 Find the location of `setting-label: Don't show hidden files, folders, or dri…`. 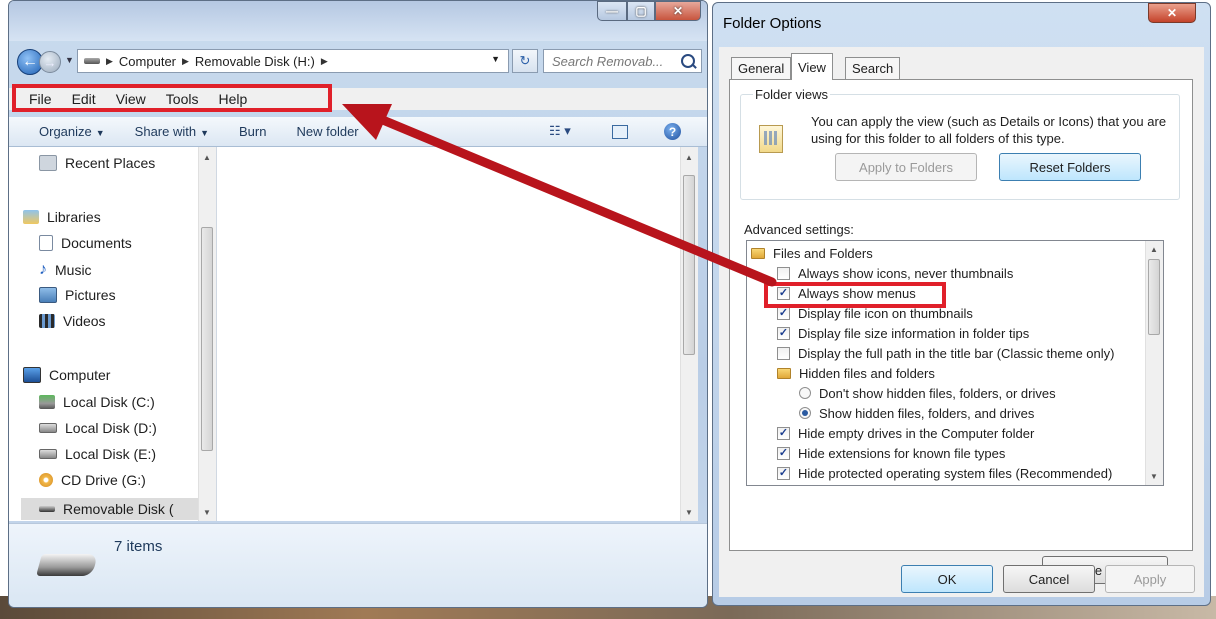

setting-label: Don't show hidden files, folders, or dri… is located at coordinates (937, 393).